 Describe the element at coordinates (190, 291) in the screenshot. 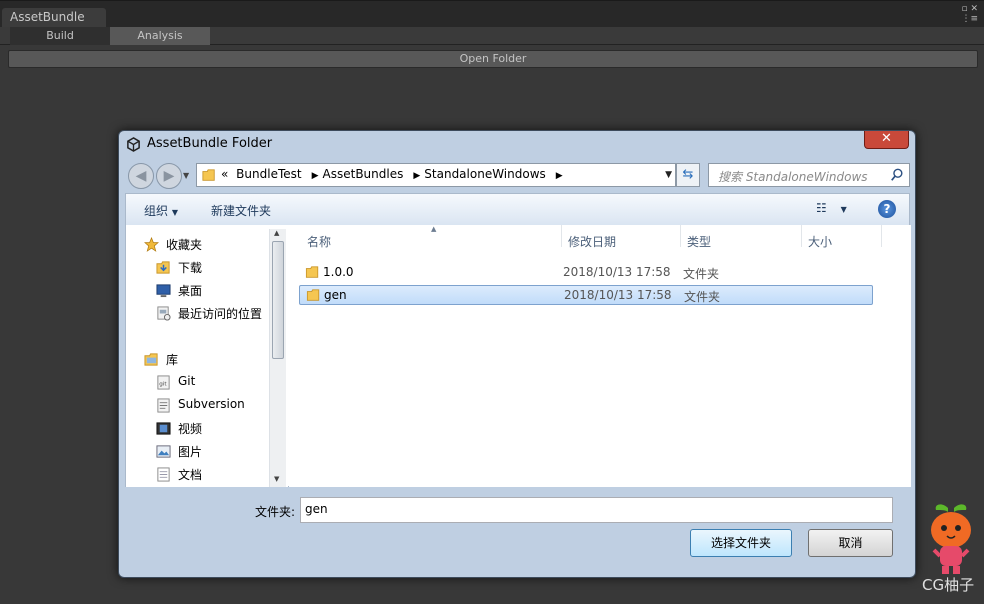

I see `nav-desktop-label: 桌面` at that location.